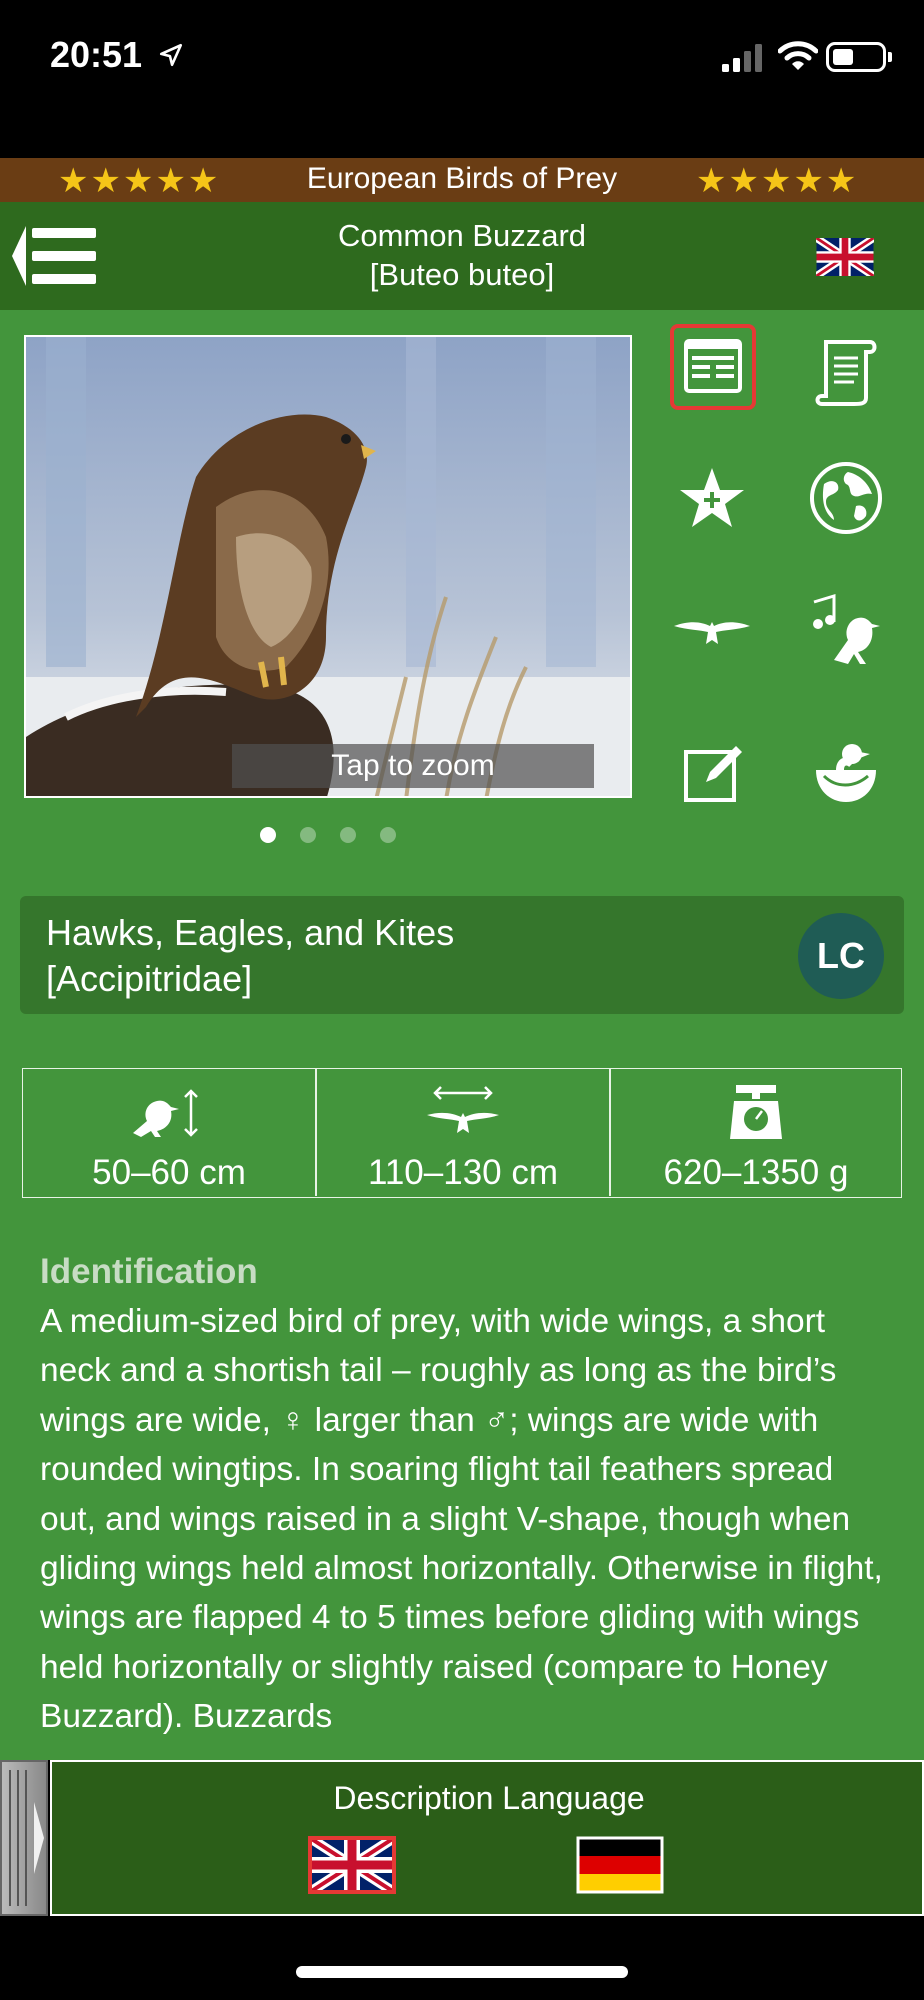 The height and width of the screenshot is (2000, 924). What do you see at coordinates (463, 1172) in the screenshot?
I see `wingspan-value: 110–130 cm` at bounding box center [463, 1172].